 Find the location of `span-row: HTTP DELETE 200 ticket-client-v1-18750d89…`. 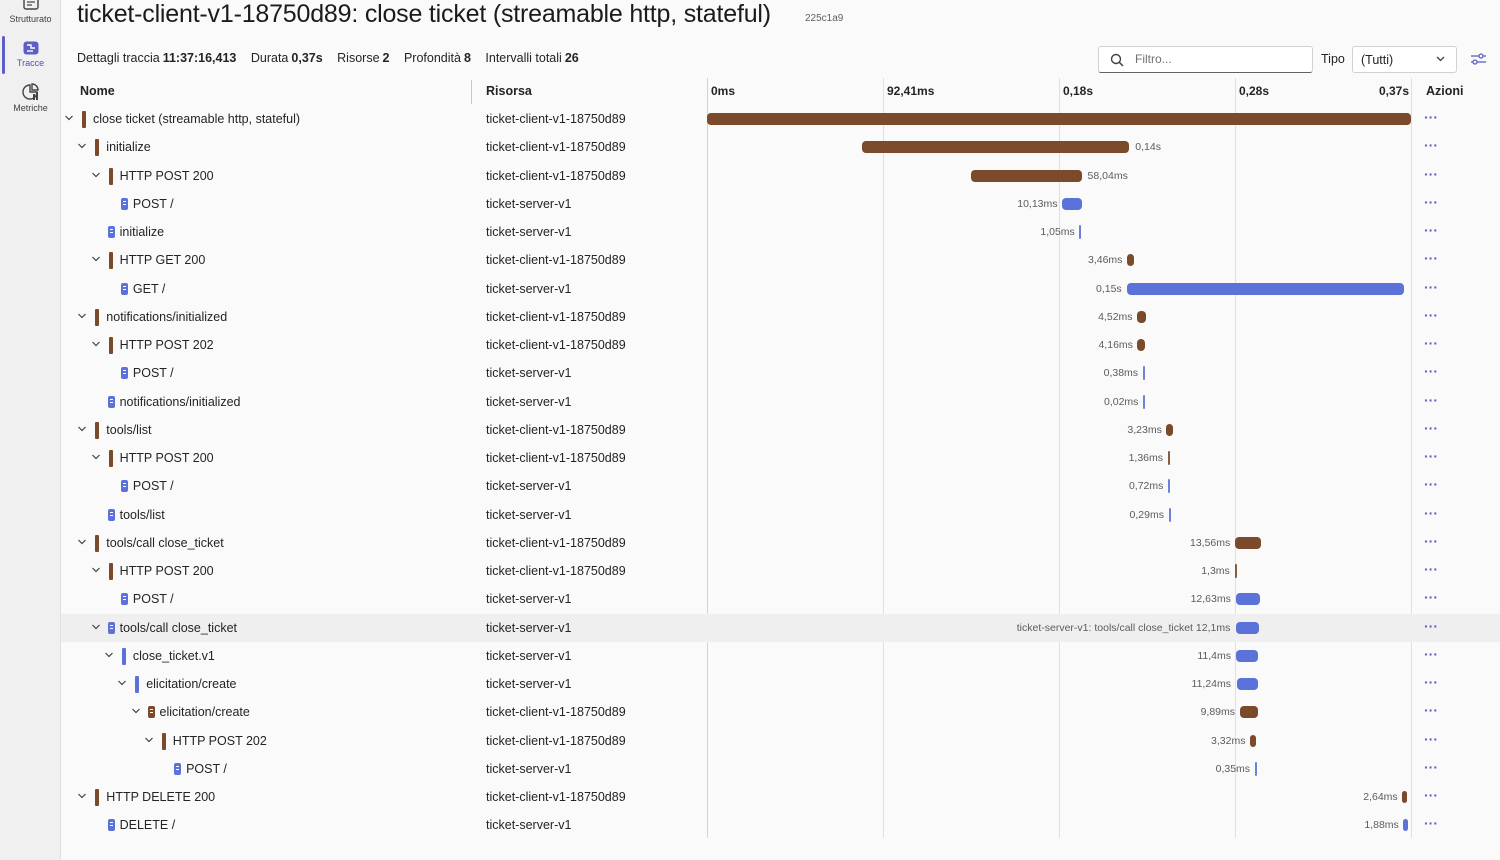

span-row: HTTP DELETE 200 ticket-client-v1-18750d89… is located at coordinates (780, 797).